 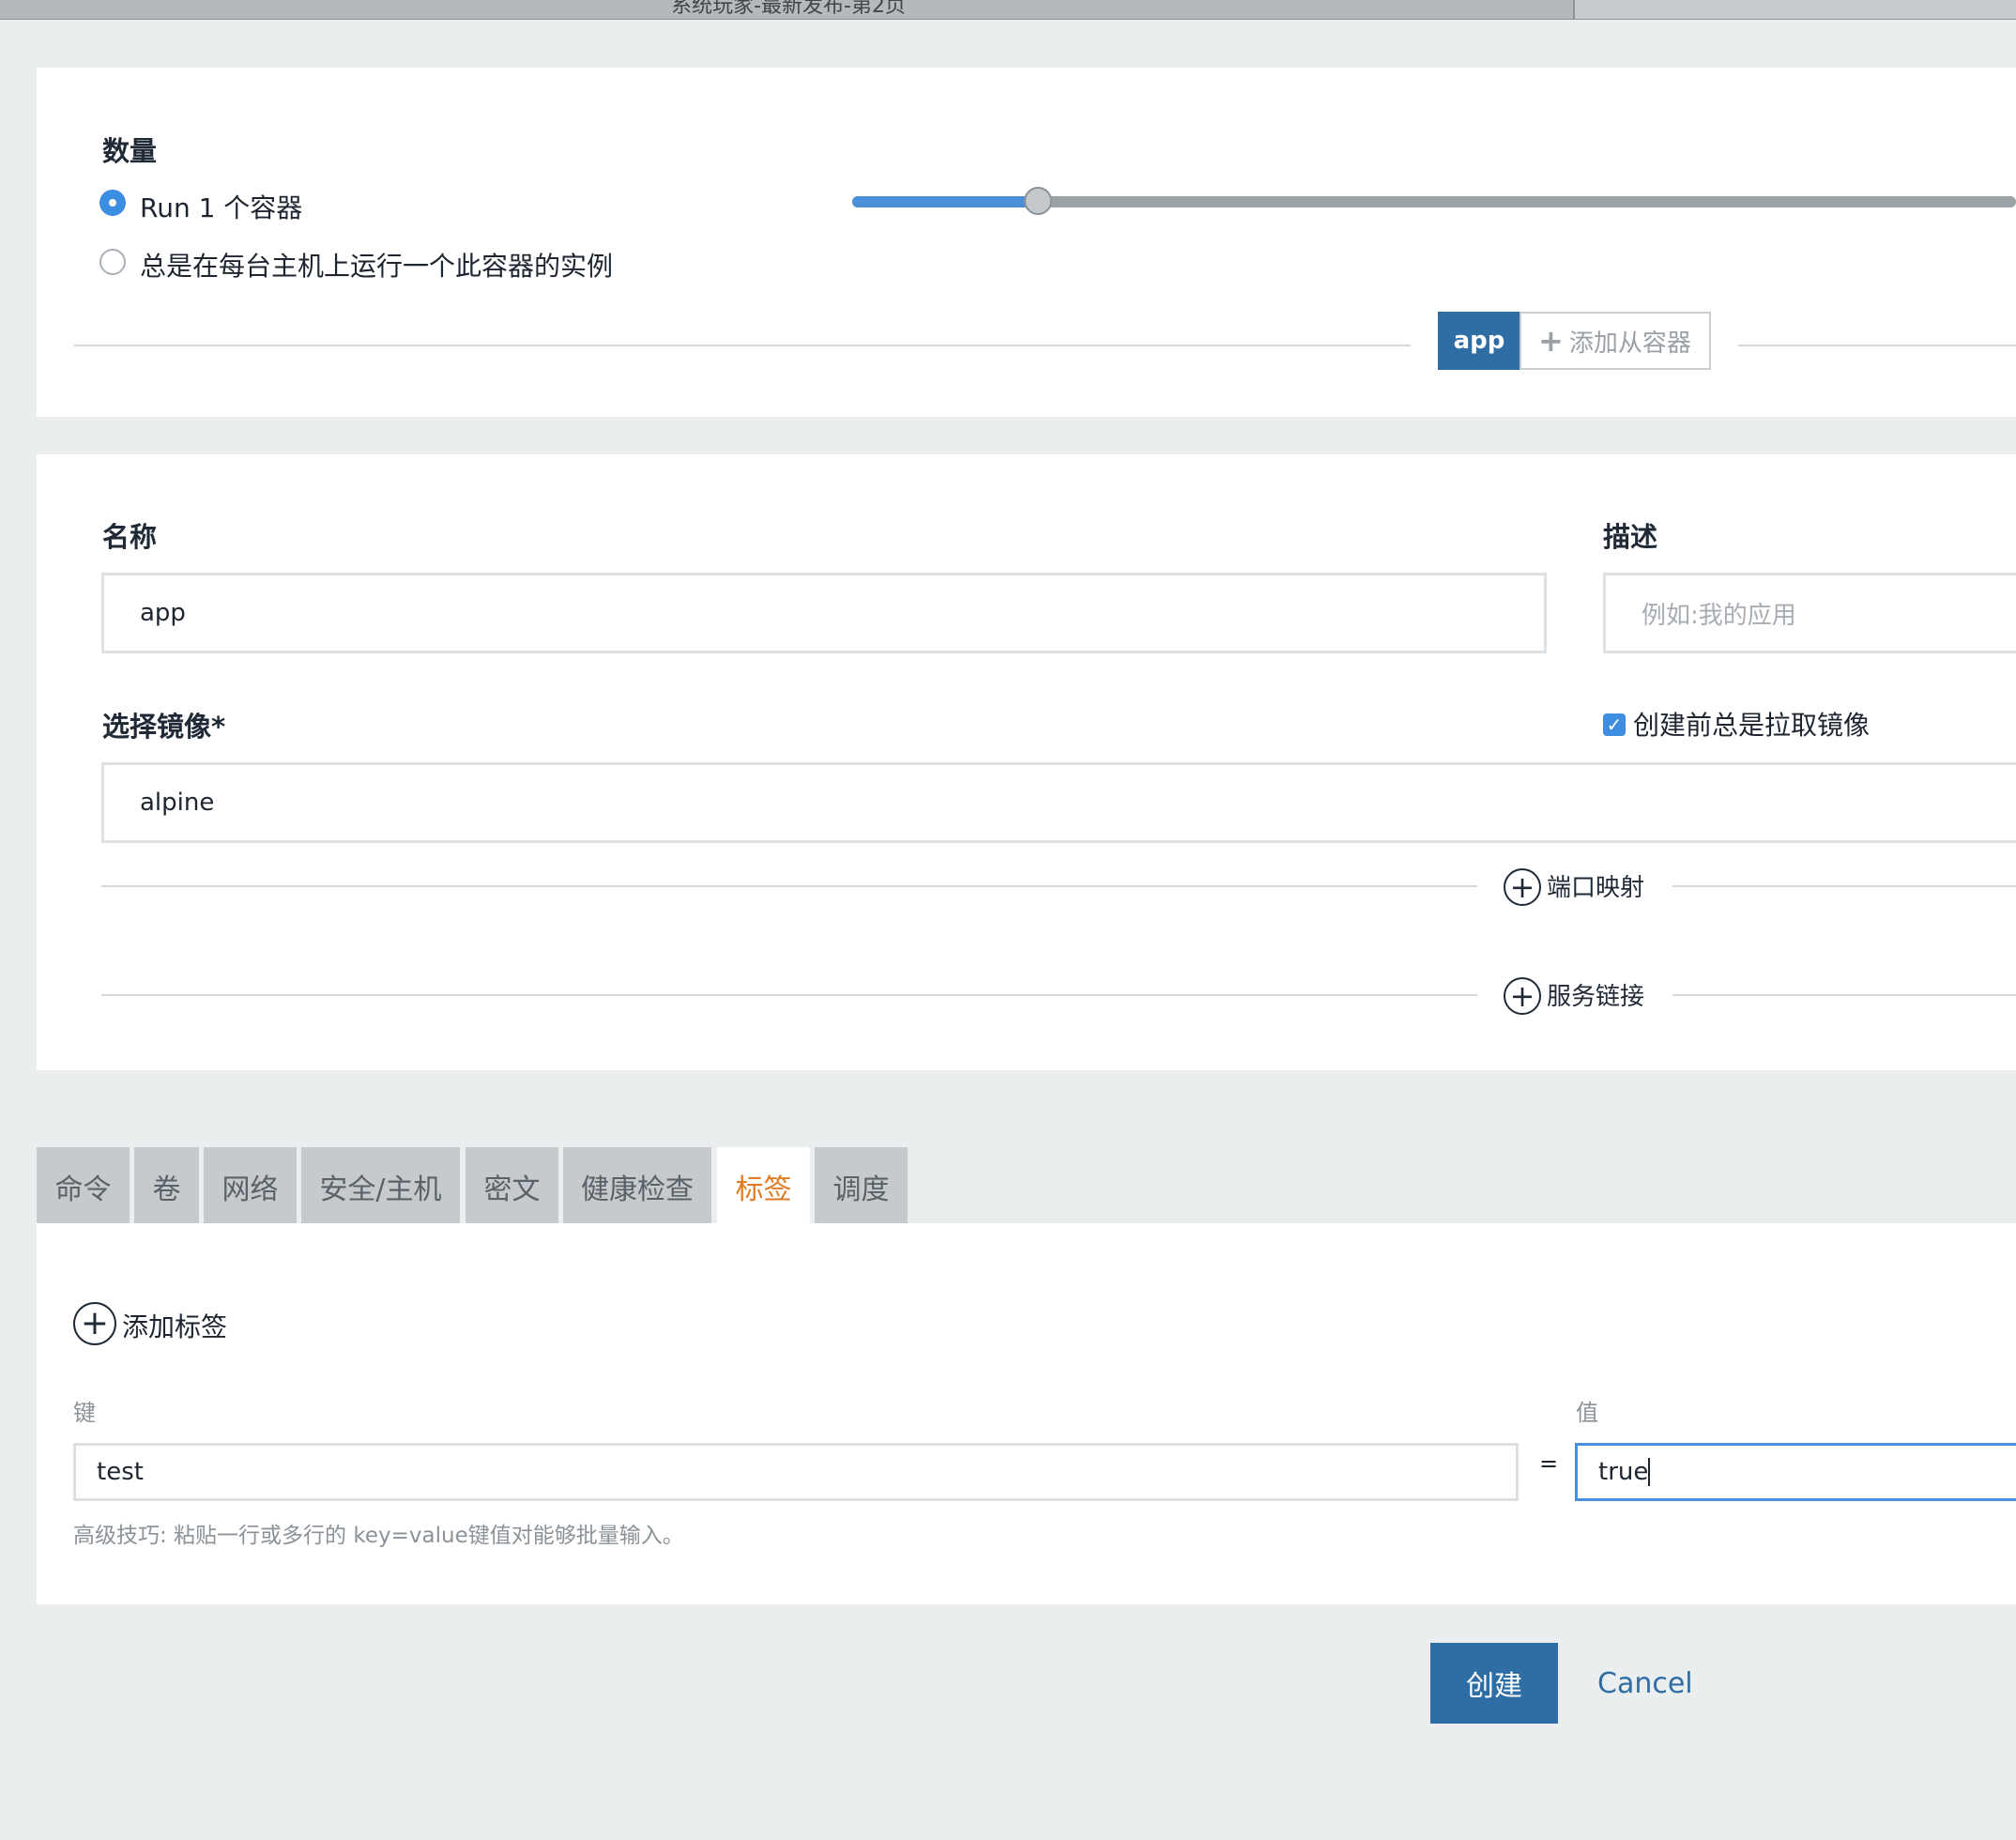 What do you see at coordinates (221, 208) in the screenshot?
I see `run-count-label: Run 1 个容器` at bounding box center [221, 208].